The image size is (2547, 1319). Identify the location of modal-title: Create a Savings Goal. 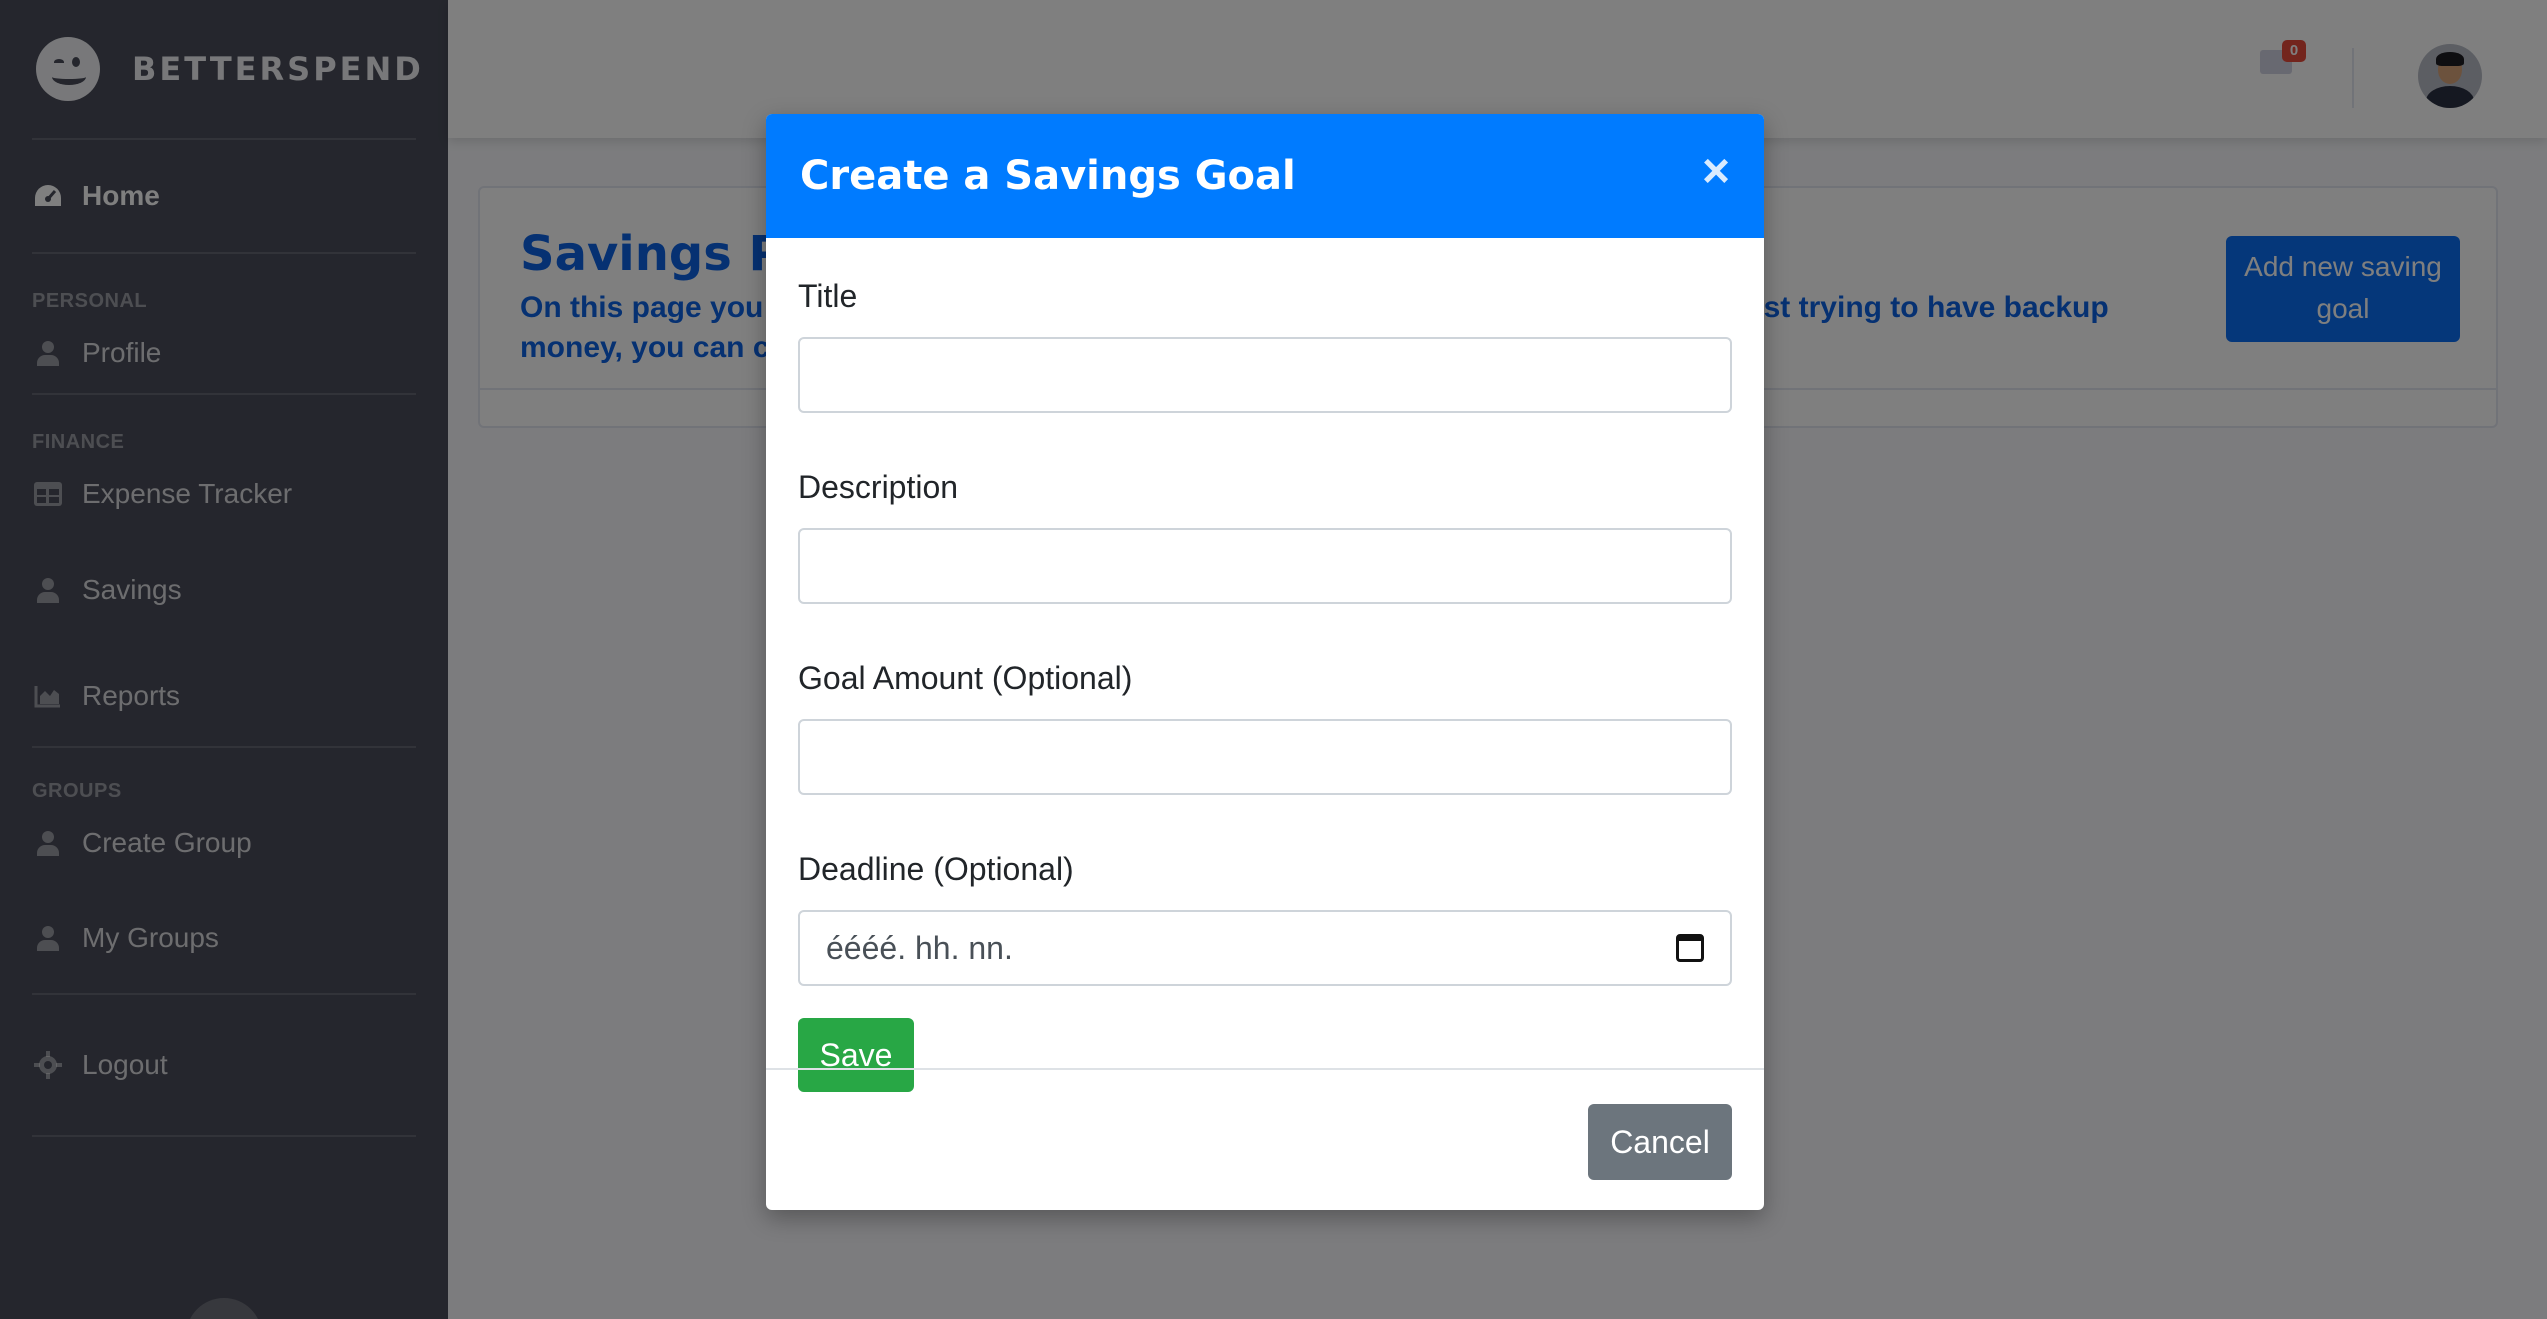
(1048, 176).